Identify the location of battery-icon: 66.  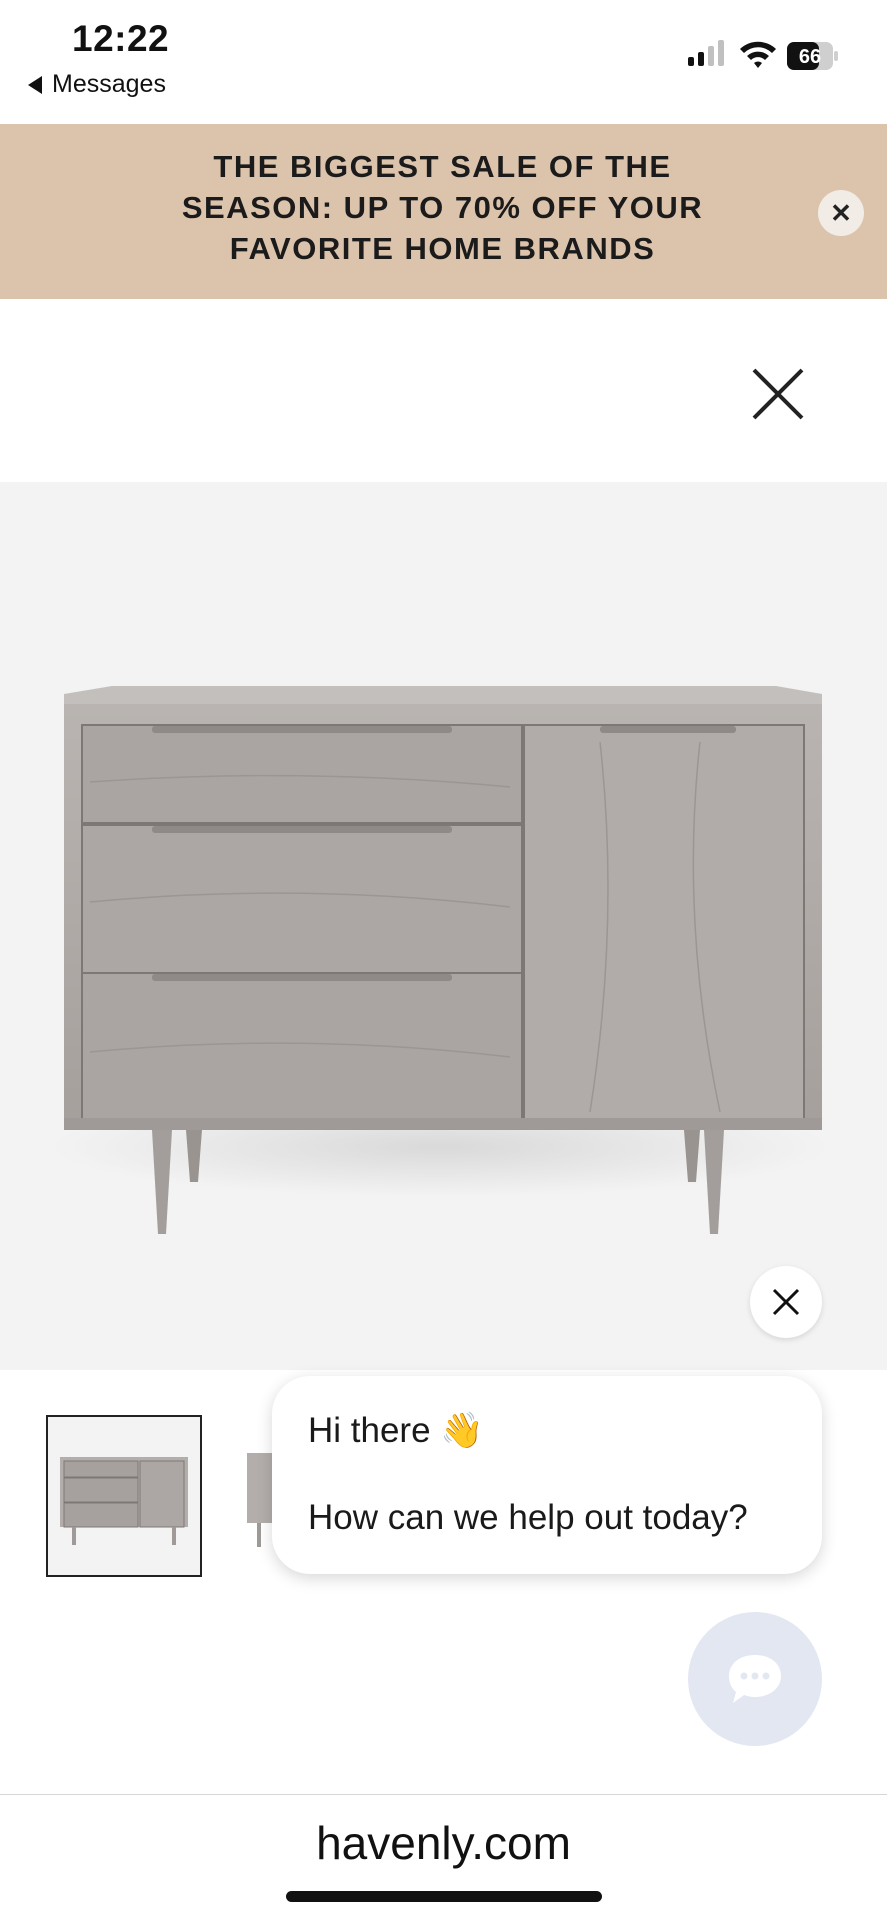
(812, 56).